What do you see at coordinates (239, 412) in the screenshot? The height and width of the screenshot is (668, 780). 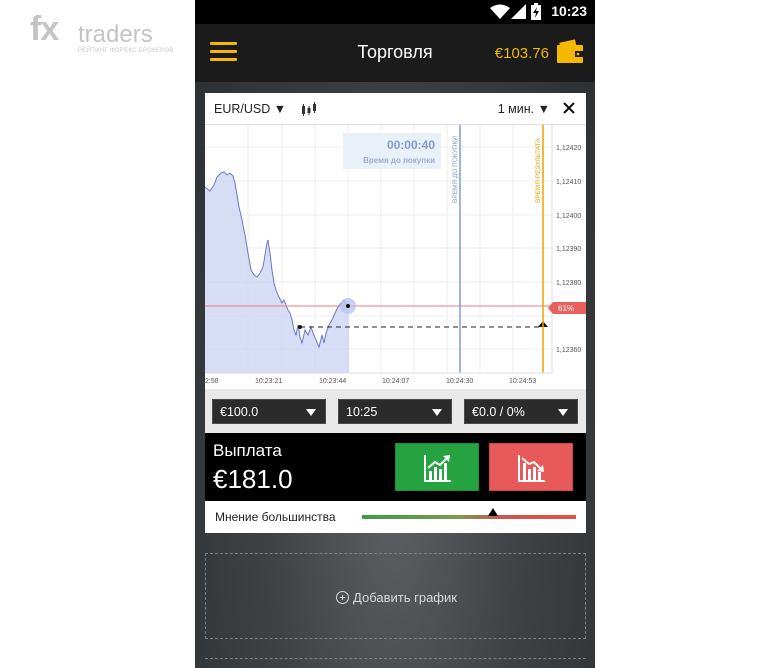 I see `amount-value: €100.0` at bounding box center [239, 412].